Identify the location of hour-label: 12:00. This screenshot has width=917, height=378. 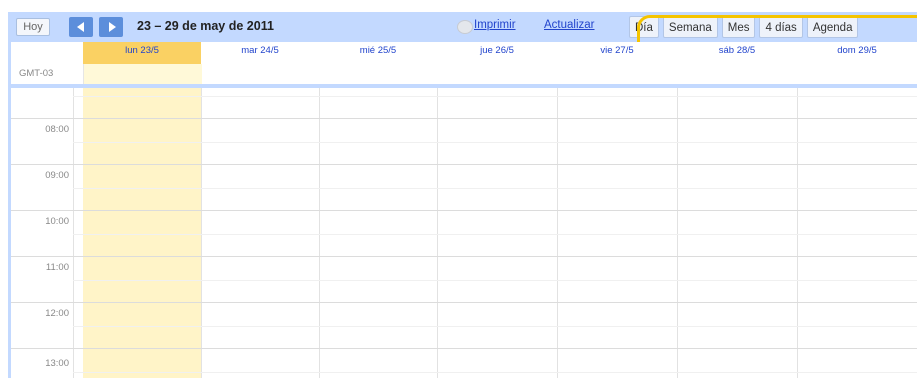
(57, 313).